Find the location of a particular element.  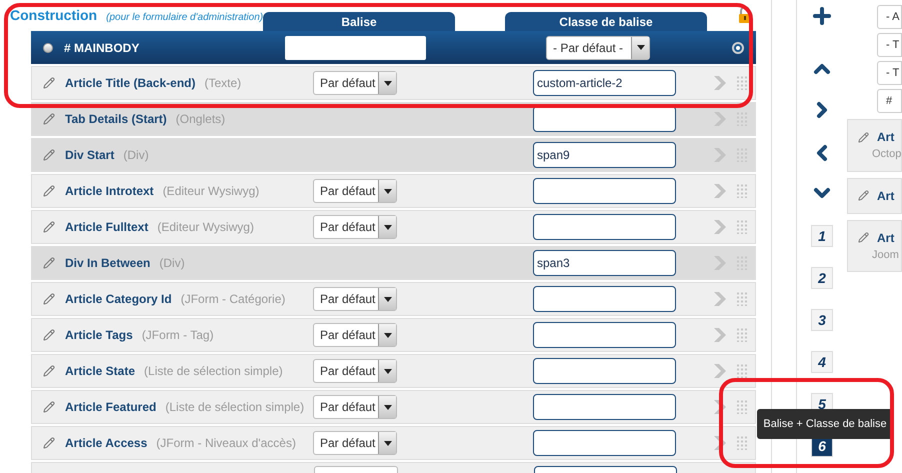

section-title: Construction is located at coordinates (54, 15).